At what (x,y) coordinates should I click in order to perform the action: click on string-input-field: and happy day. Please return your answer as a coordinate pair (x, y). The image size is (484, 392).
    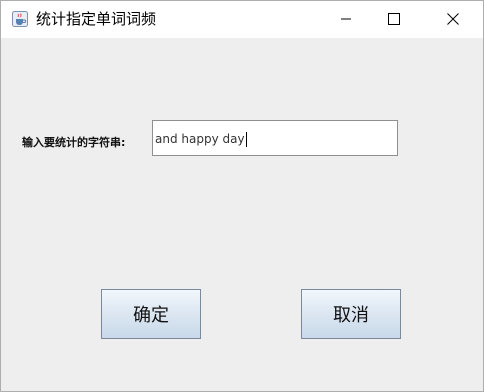
    Looking at the image, I should click on (275, 138).